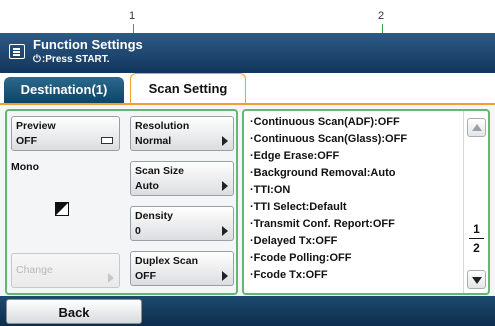 Image resolution: width=495 pixels, height=326 pixels. Describe the element at coordinates (182, 133) in the screenshot. I see `resolution-button: Resolution Normal` at that location.